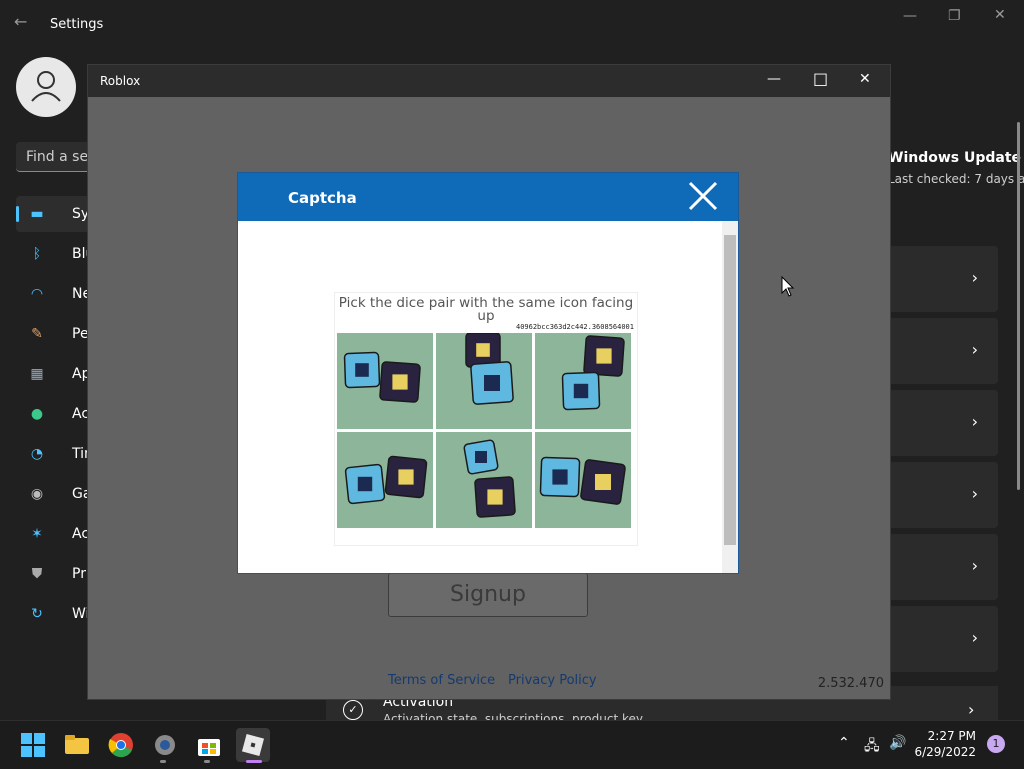 The height and width of the screenshot is (769, 1024). What do you see at coordinates (56, 574) in the screenshot?
I see `sidebar-item: ⛊Privacy & security` at bounding box center [56, 574].